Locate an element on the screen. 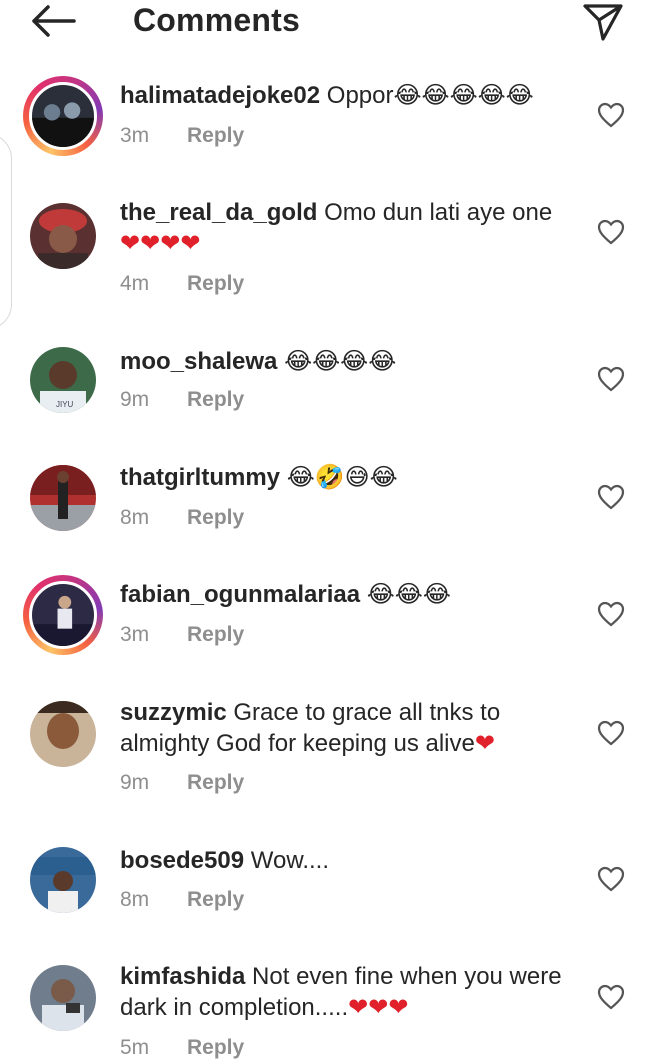  comment-time: 4m is located at coordinates (135, 283).